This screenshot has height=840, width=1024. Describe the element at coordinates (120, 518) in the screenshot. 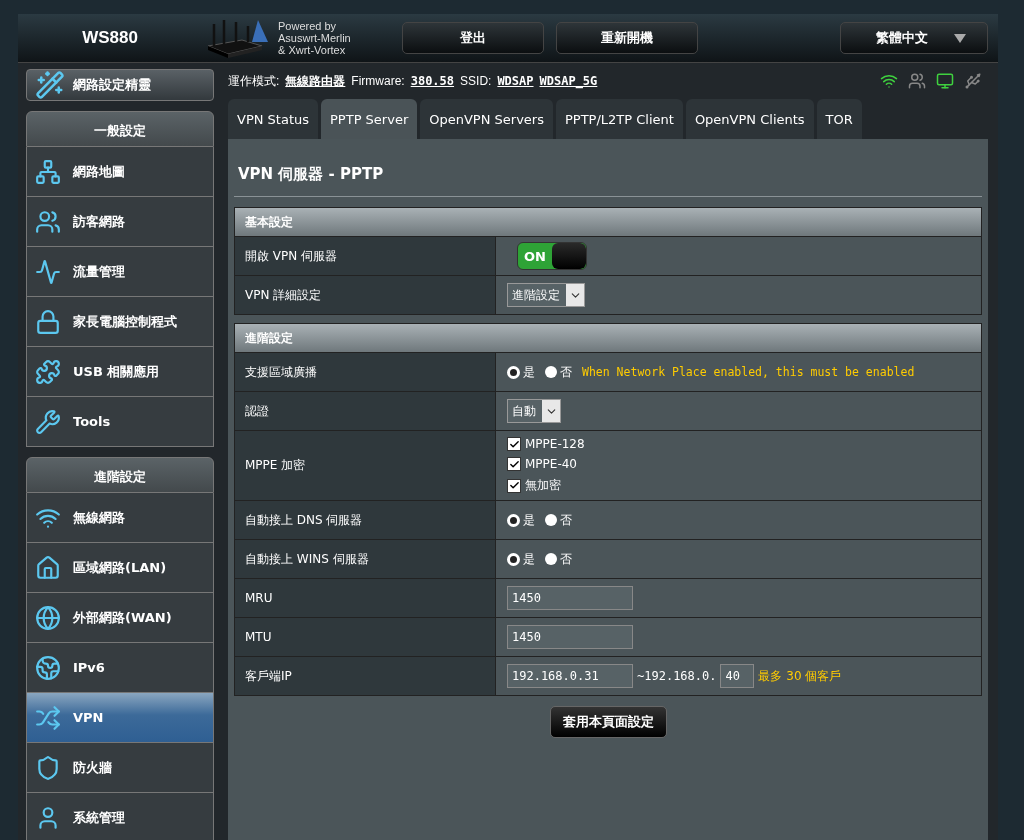

I see `sidebar-item: 無線網路` at that location.